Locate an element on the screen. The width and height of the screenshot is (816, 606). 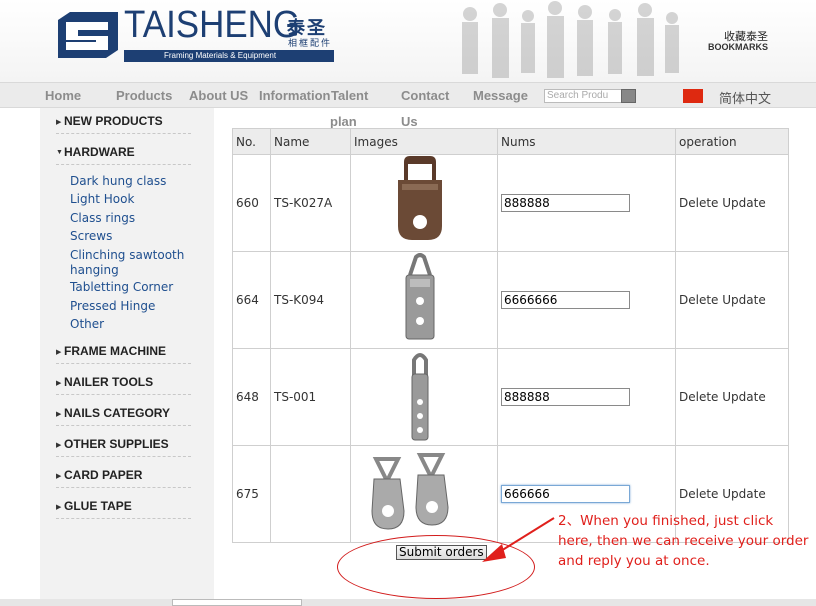
sidebar-item-tabletting-corner: Tabletting Corner is located at coordinates (121, 287).